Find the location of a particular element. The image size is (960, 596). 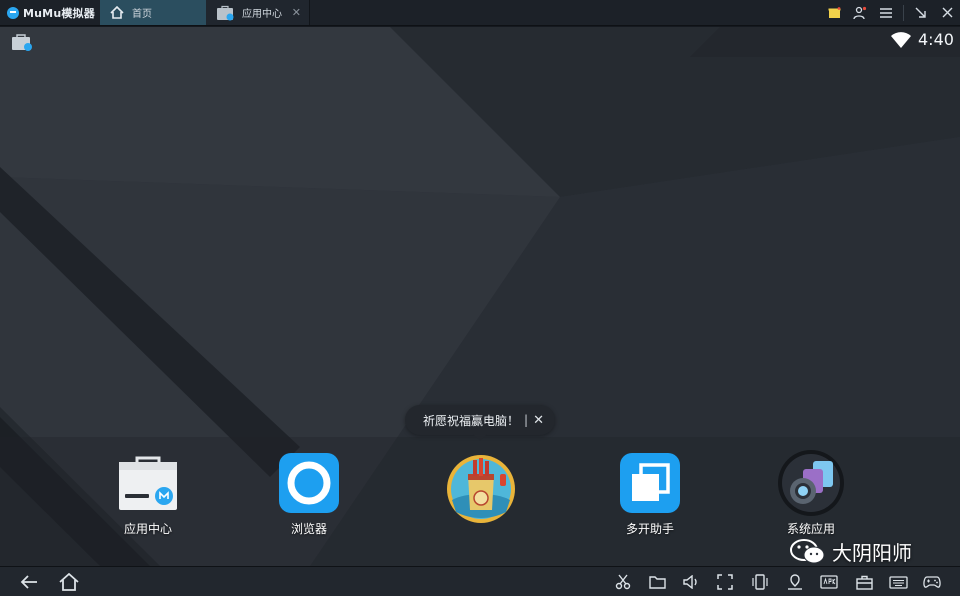

tab-home-label: 首页 is located at coordinates (142, 14).